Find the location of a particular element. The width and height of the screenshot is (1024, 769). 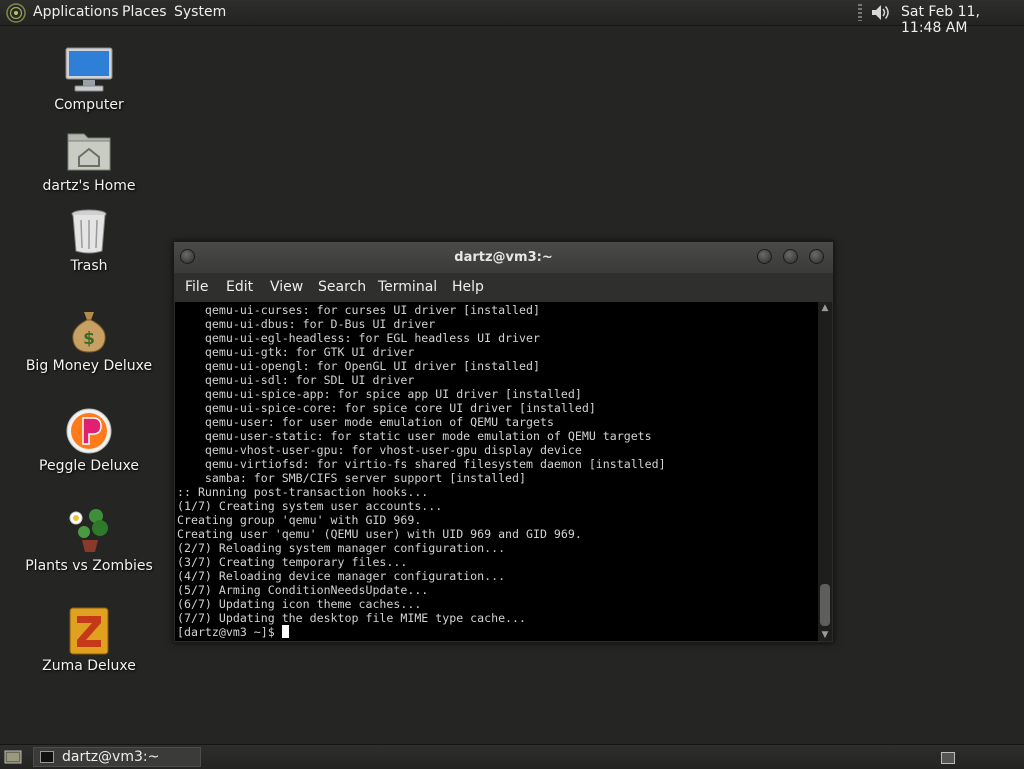

window-title: dartz@vm3:~ is located at coordinates (503, 257).